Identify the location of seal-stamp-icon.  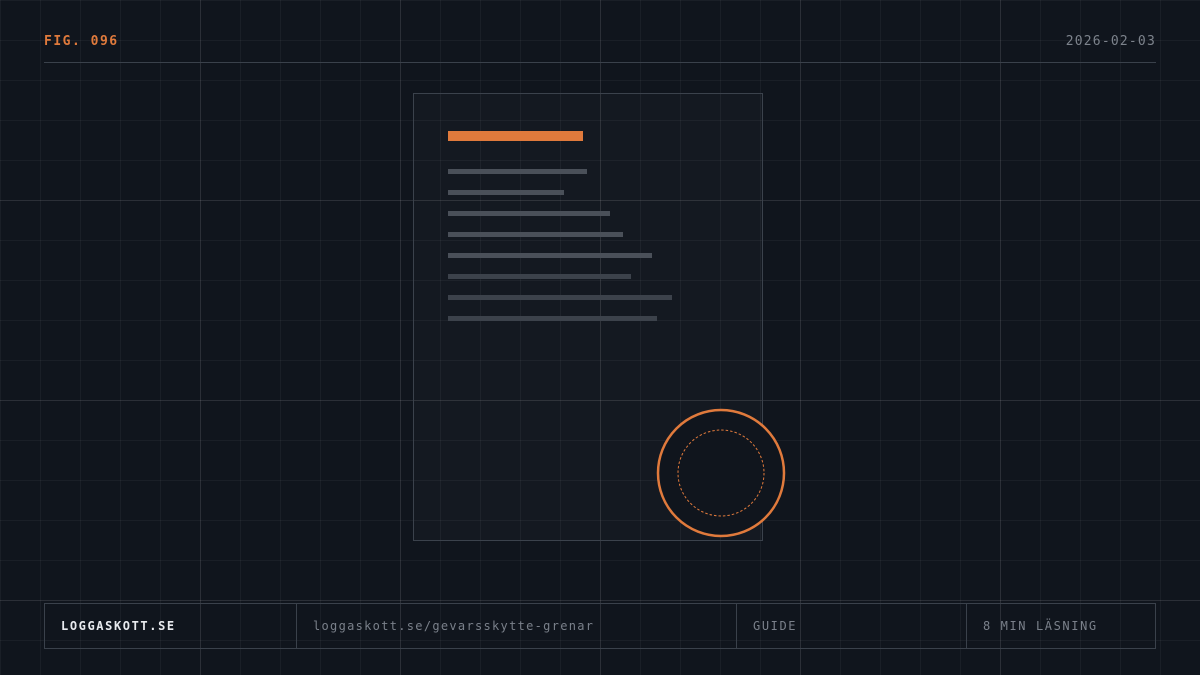
(721, 473).